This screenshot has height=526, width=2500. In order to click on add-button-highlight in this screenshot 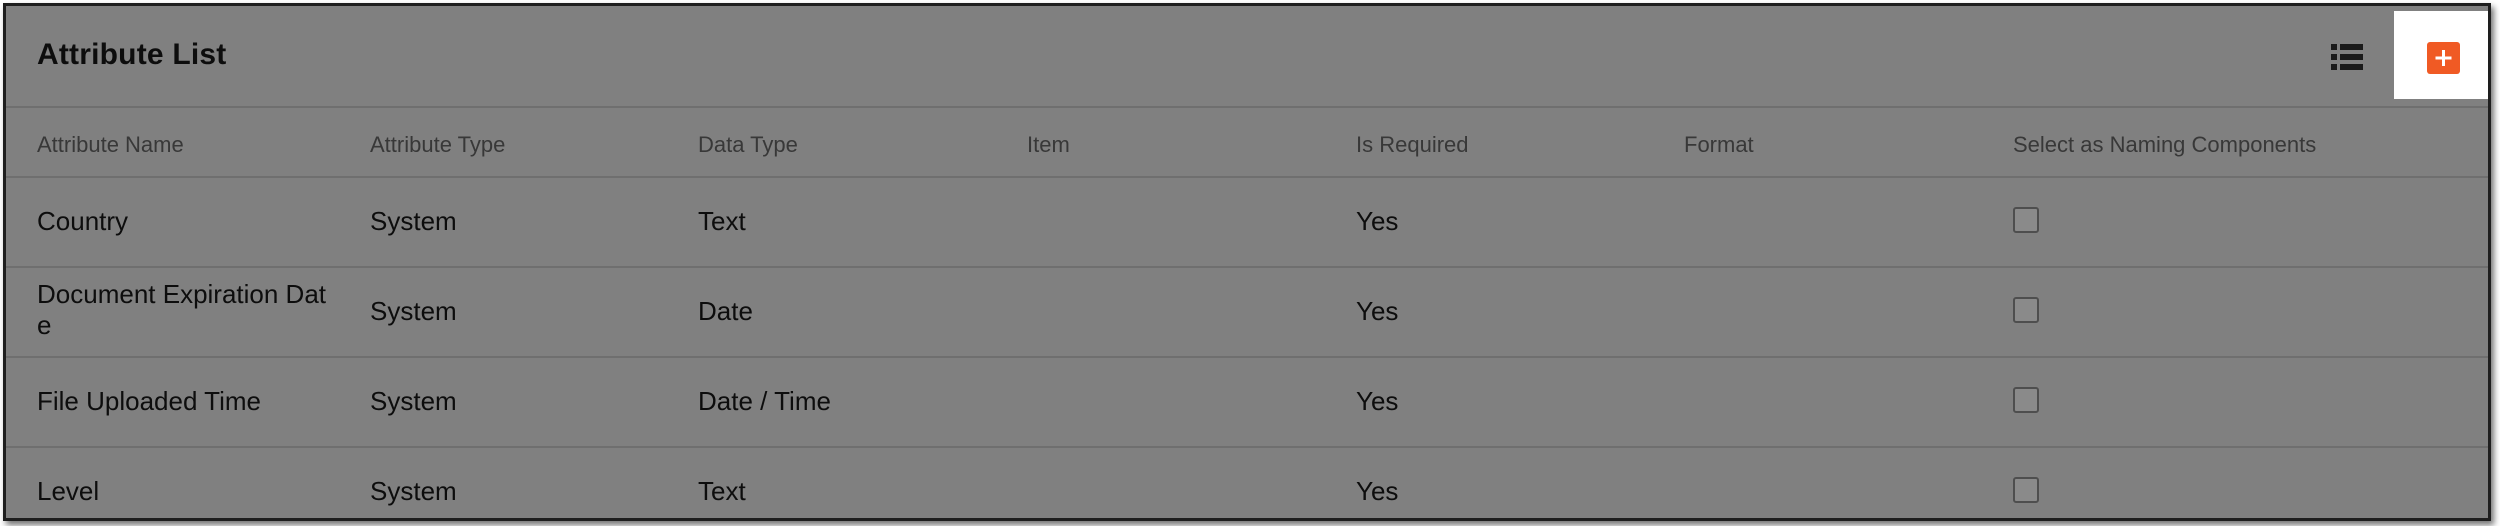, I will do `click(2441, 55)`.